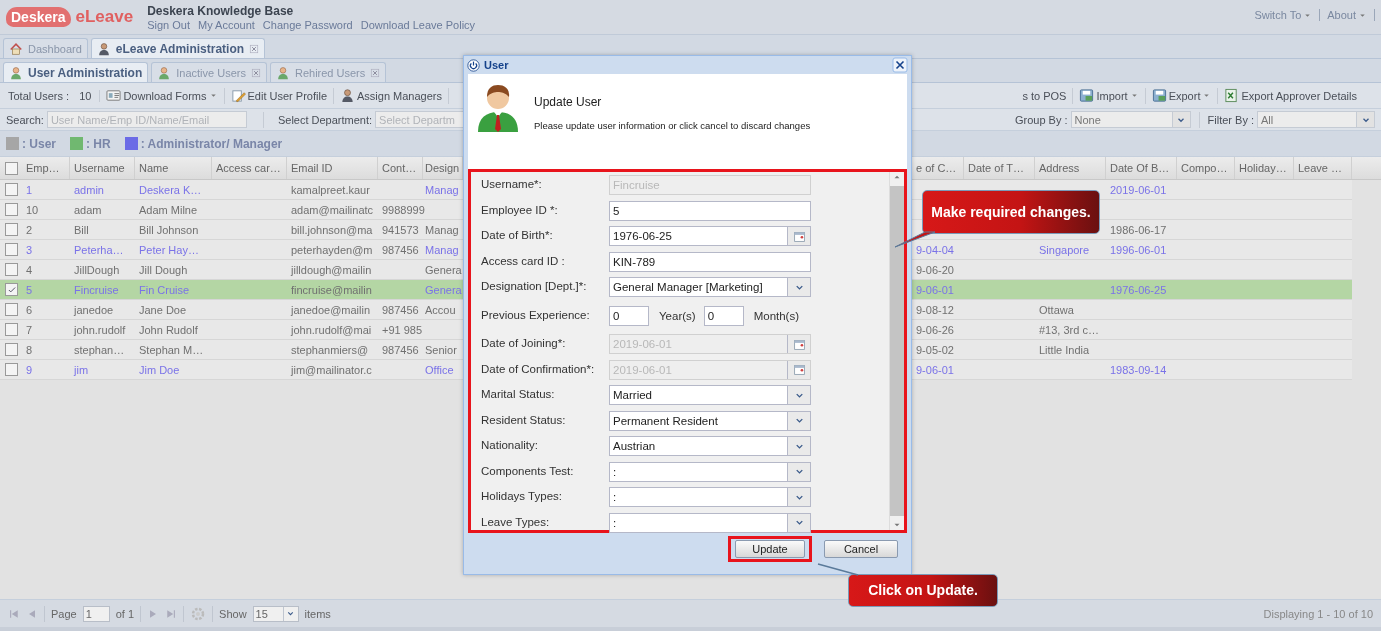  Describe the element at coordinates (441, 349) in the screenshot. I see `table-cell-text: Senior` at that location.